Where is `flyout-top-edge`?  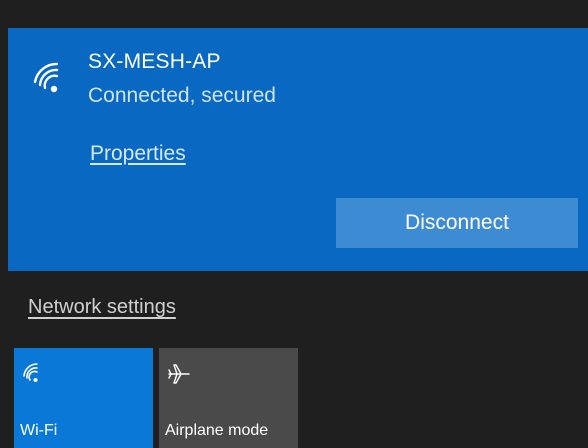 flyout-top-edge is located at coordinates (294, 14).